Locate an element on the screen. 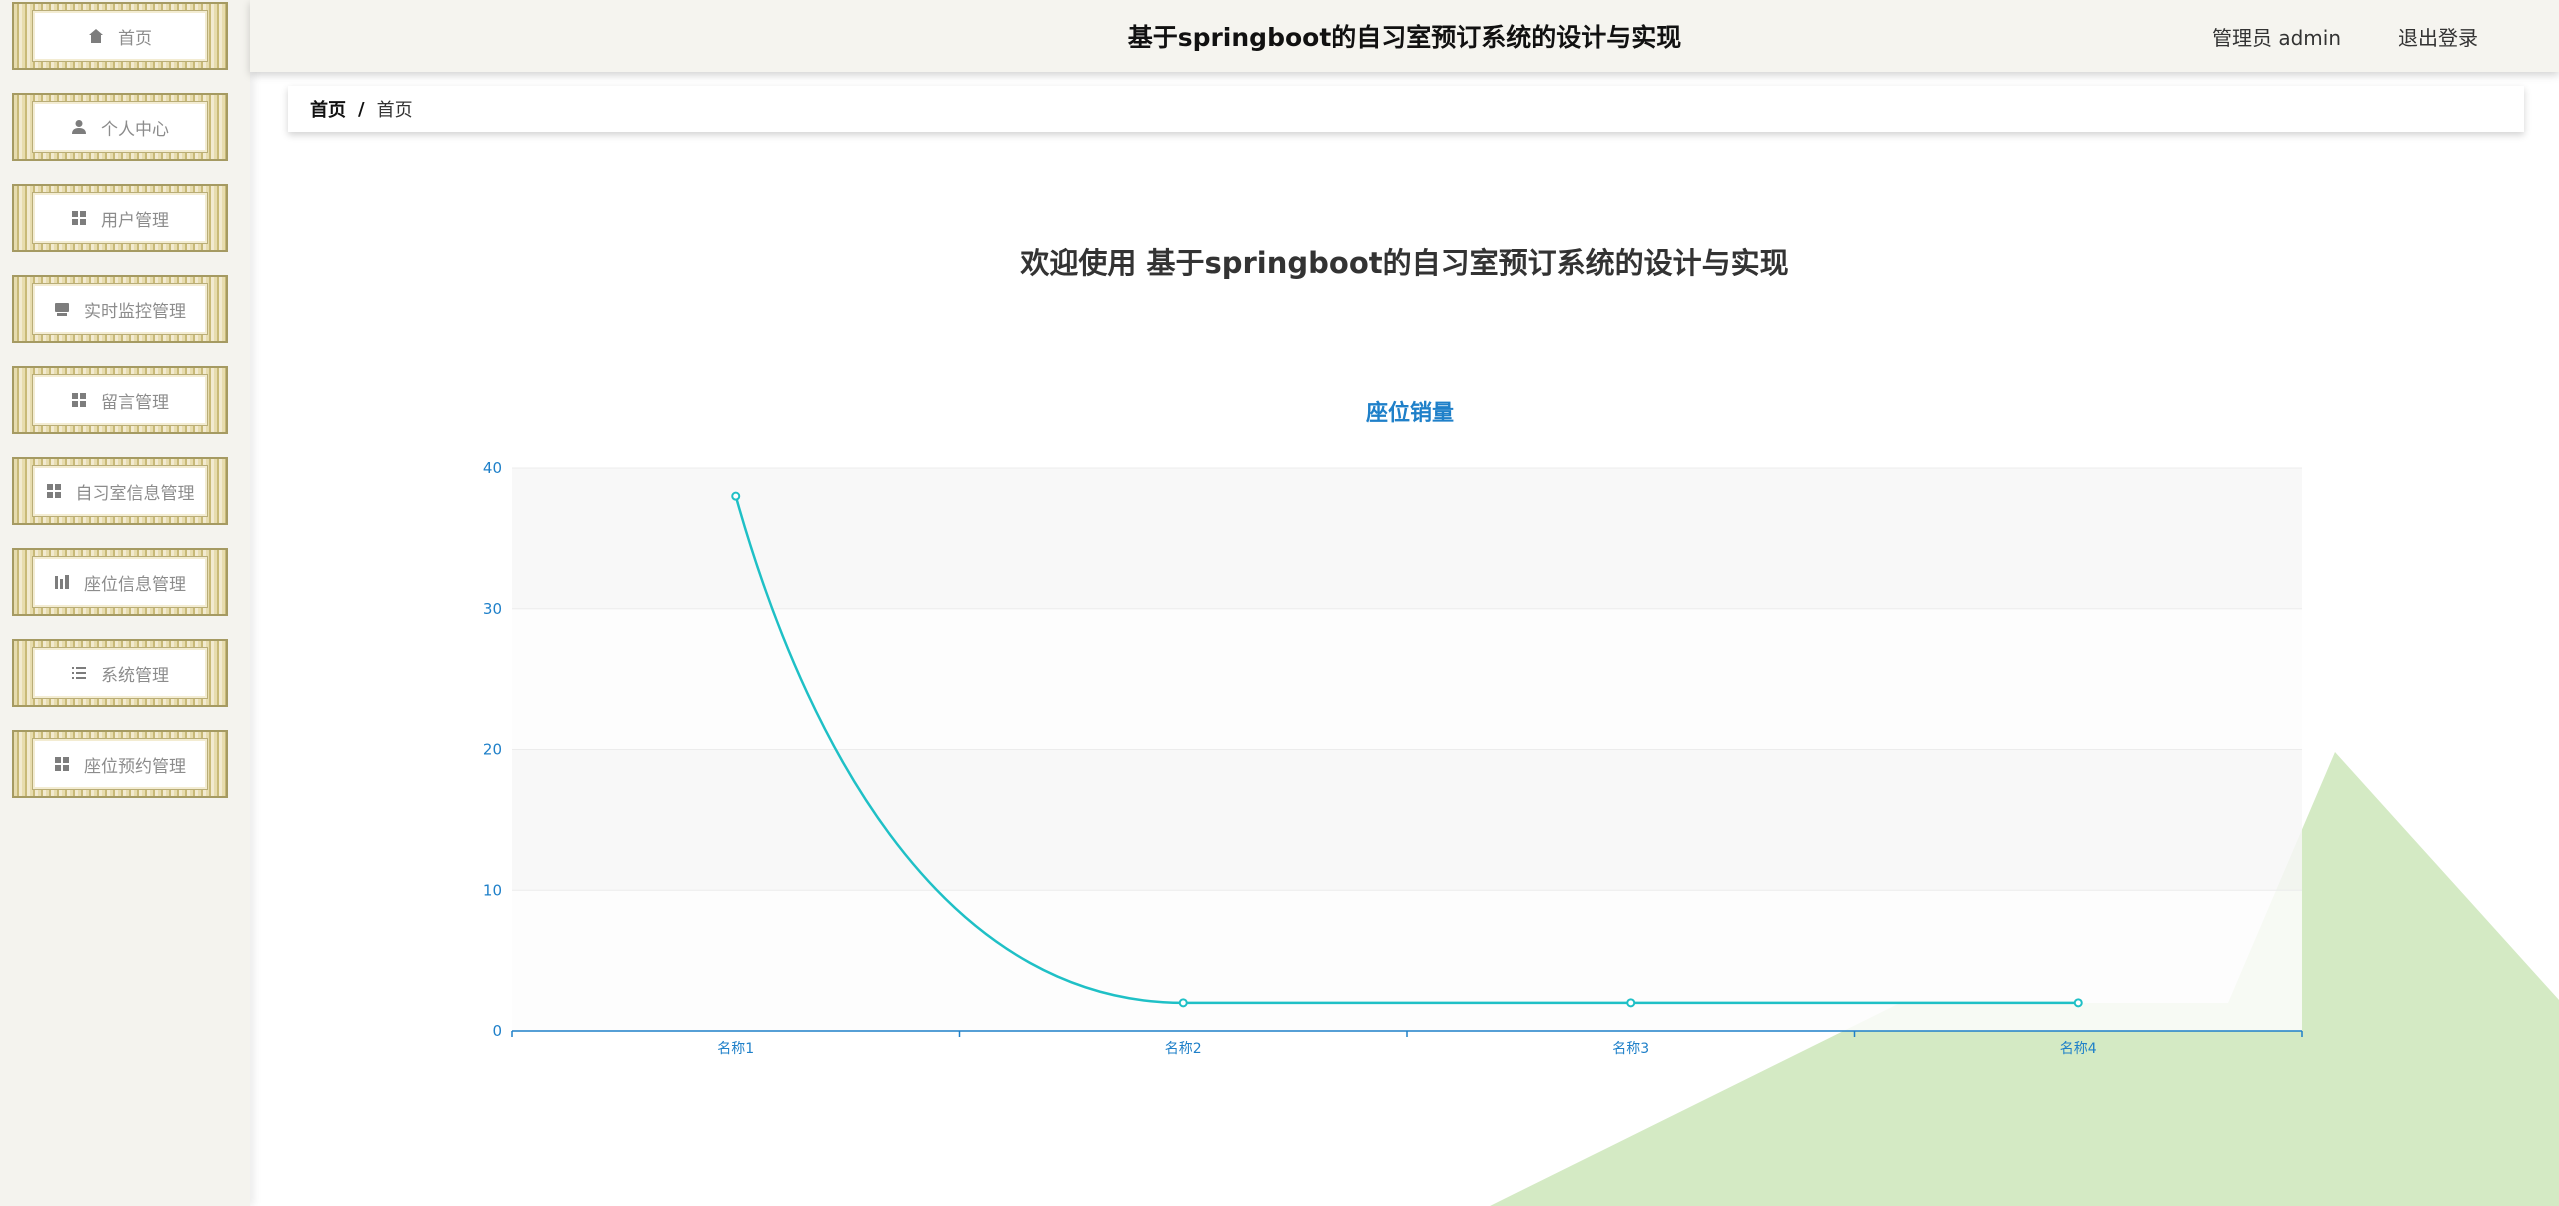 This screenshot has height=1206, width=2559. monitor-icon is located at coordinates (62, 309).